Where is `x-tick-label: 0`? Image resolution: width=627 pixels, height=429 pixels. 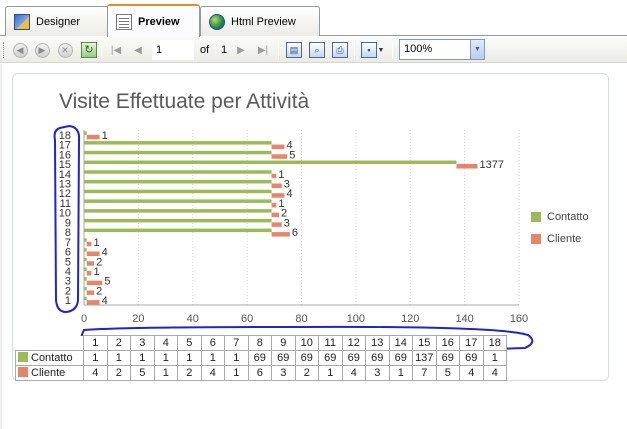 x-tick-label: 0 is located at coordinates (84, 319).